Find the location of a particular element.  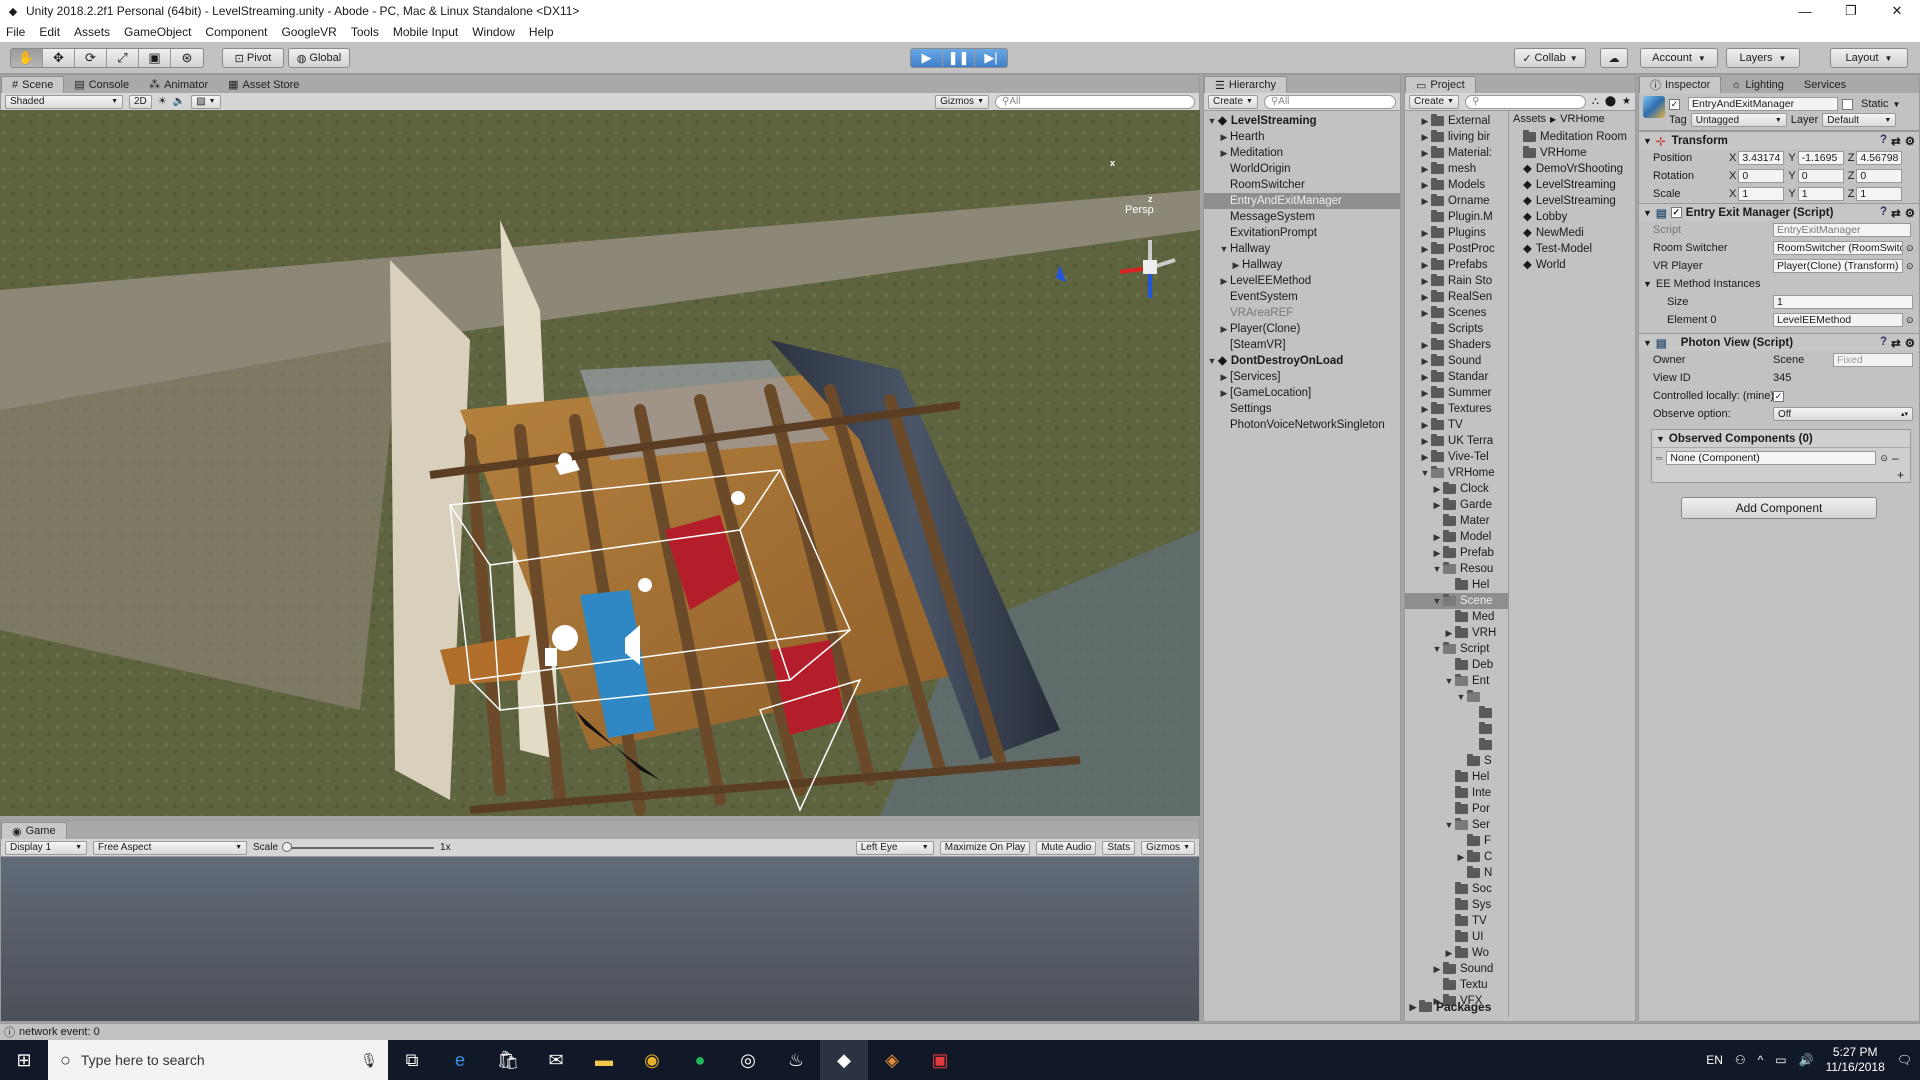

folder-item: ▶ Prefabs is located at coordinates (1456, 265).